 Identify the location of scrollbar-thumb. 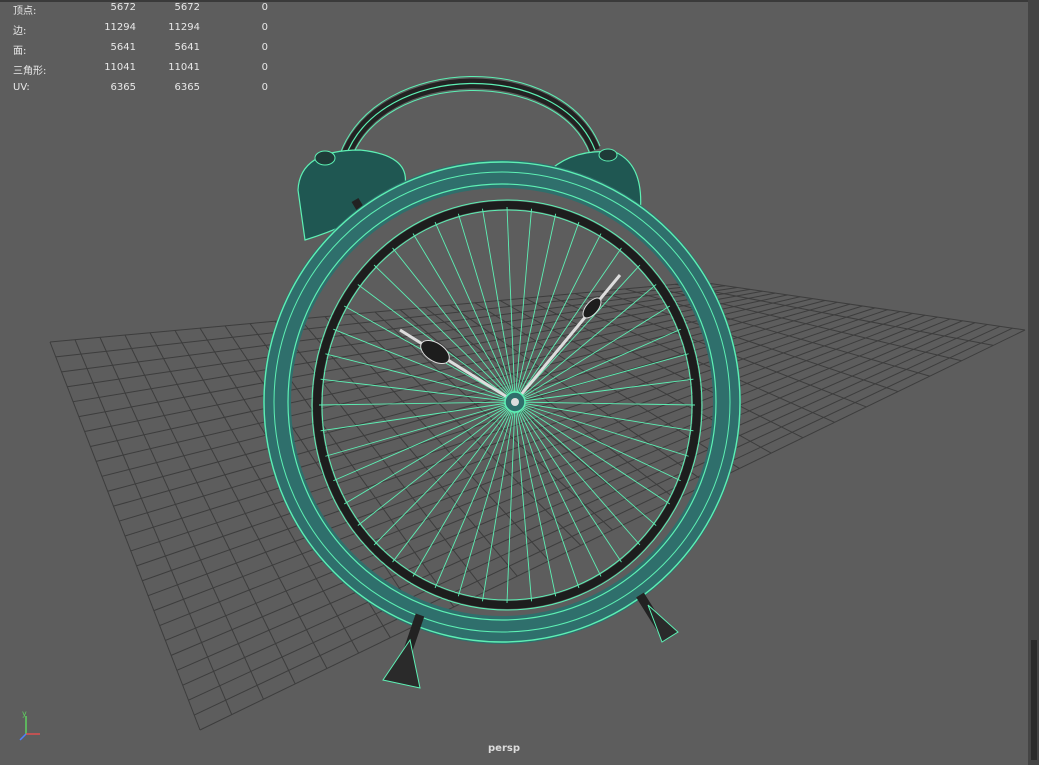
(1034, 700).